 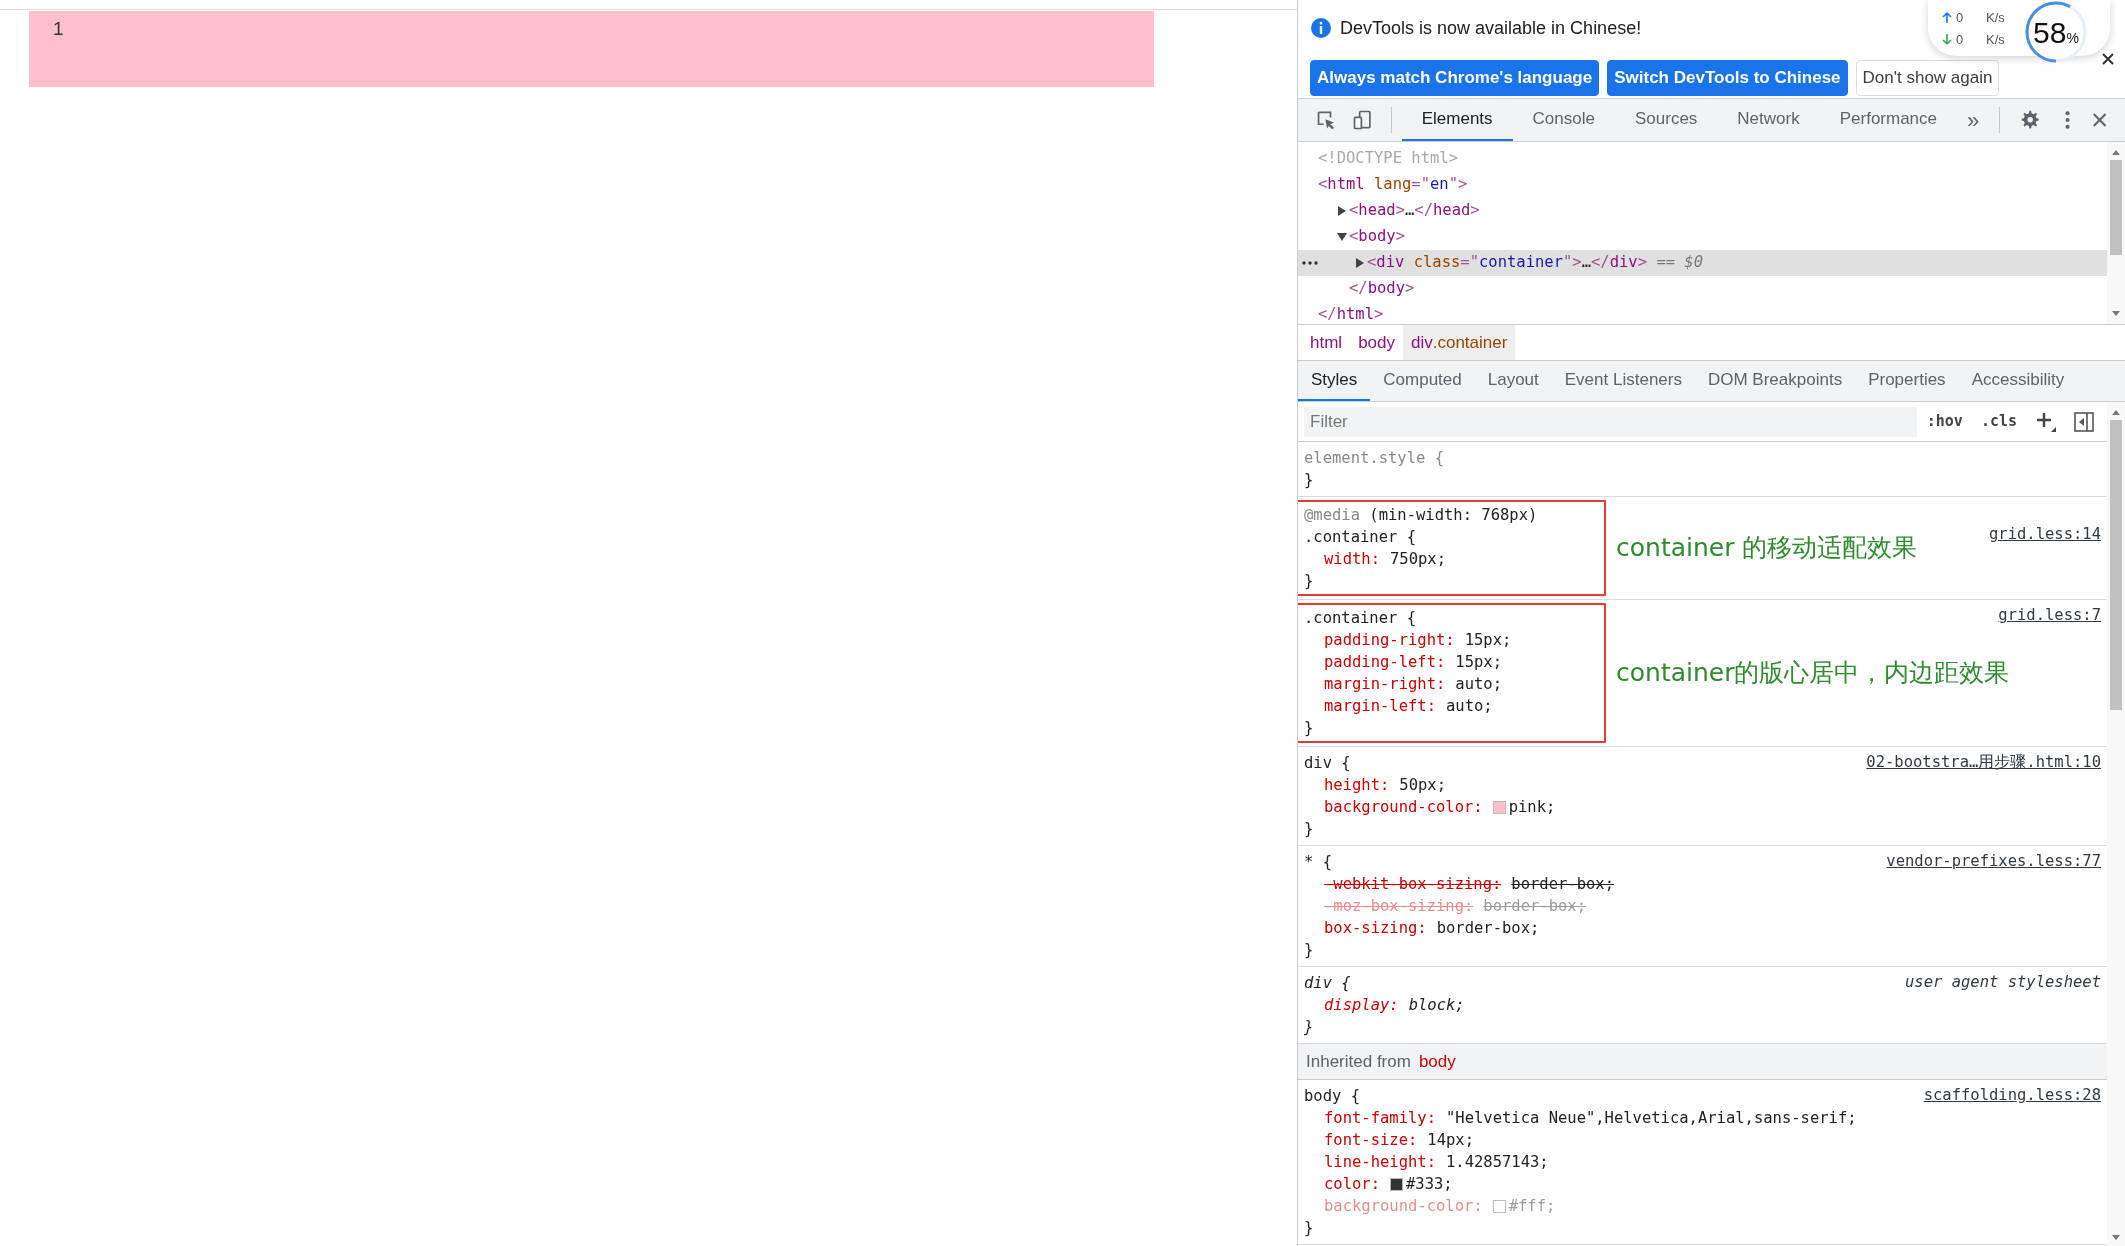 What do you see at coordinates (1382, 289) in the screenshot?
I see `dom-node: </body>` at bounding box center [1382, 289].